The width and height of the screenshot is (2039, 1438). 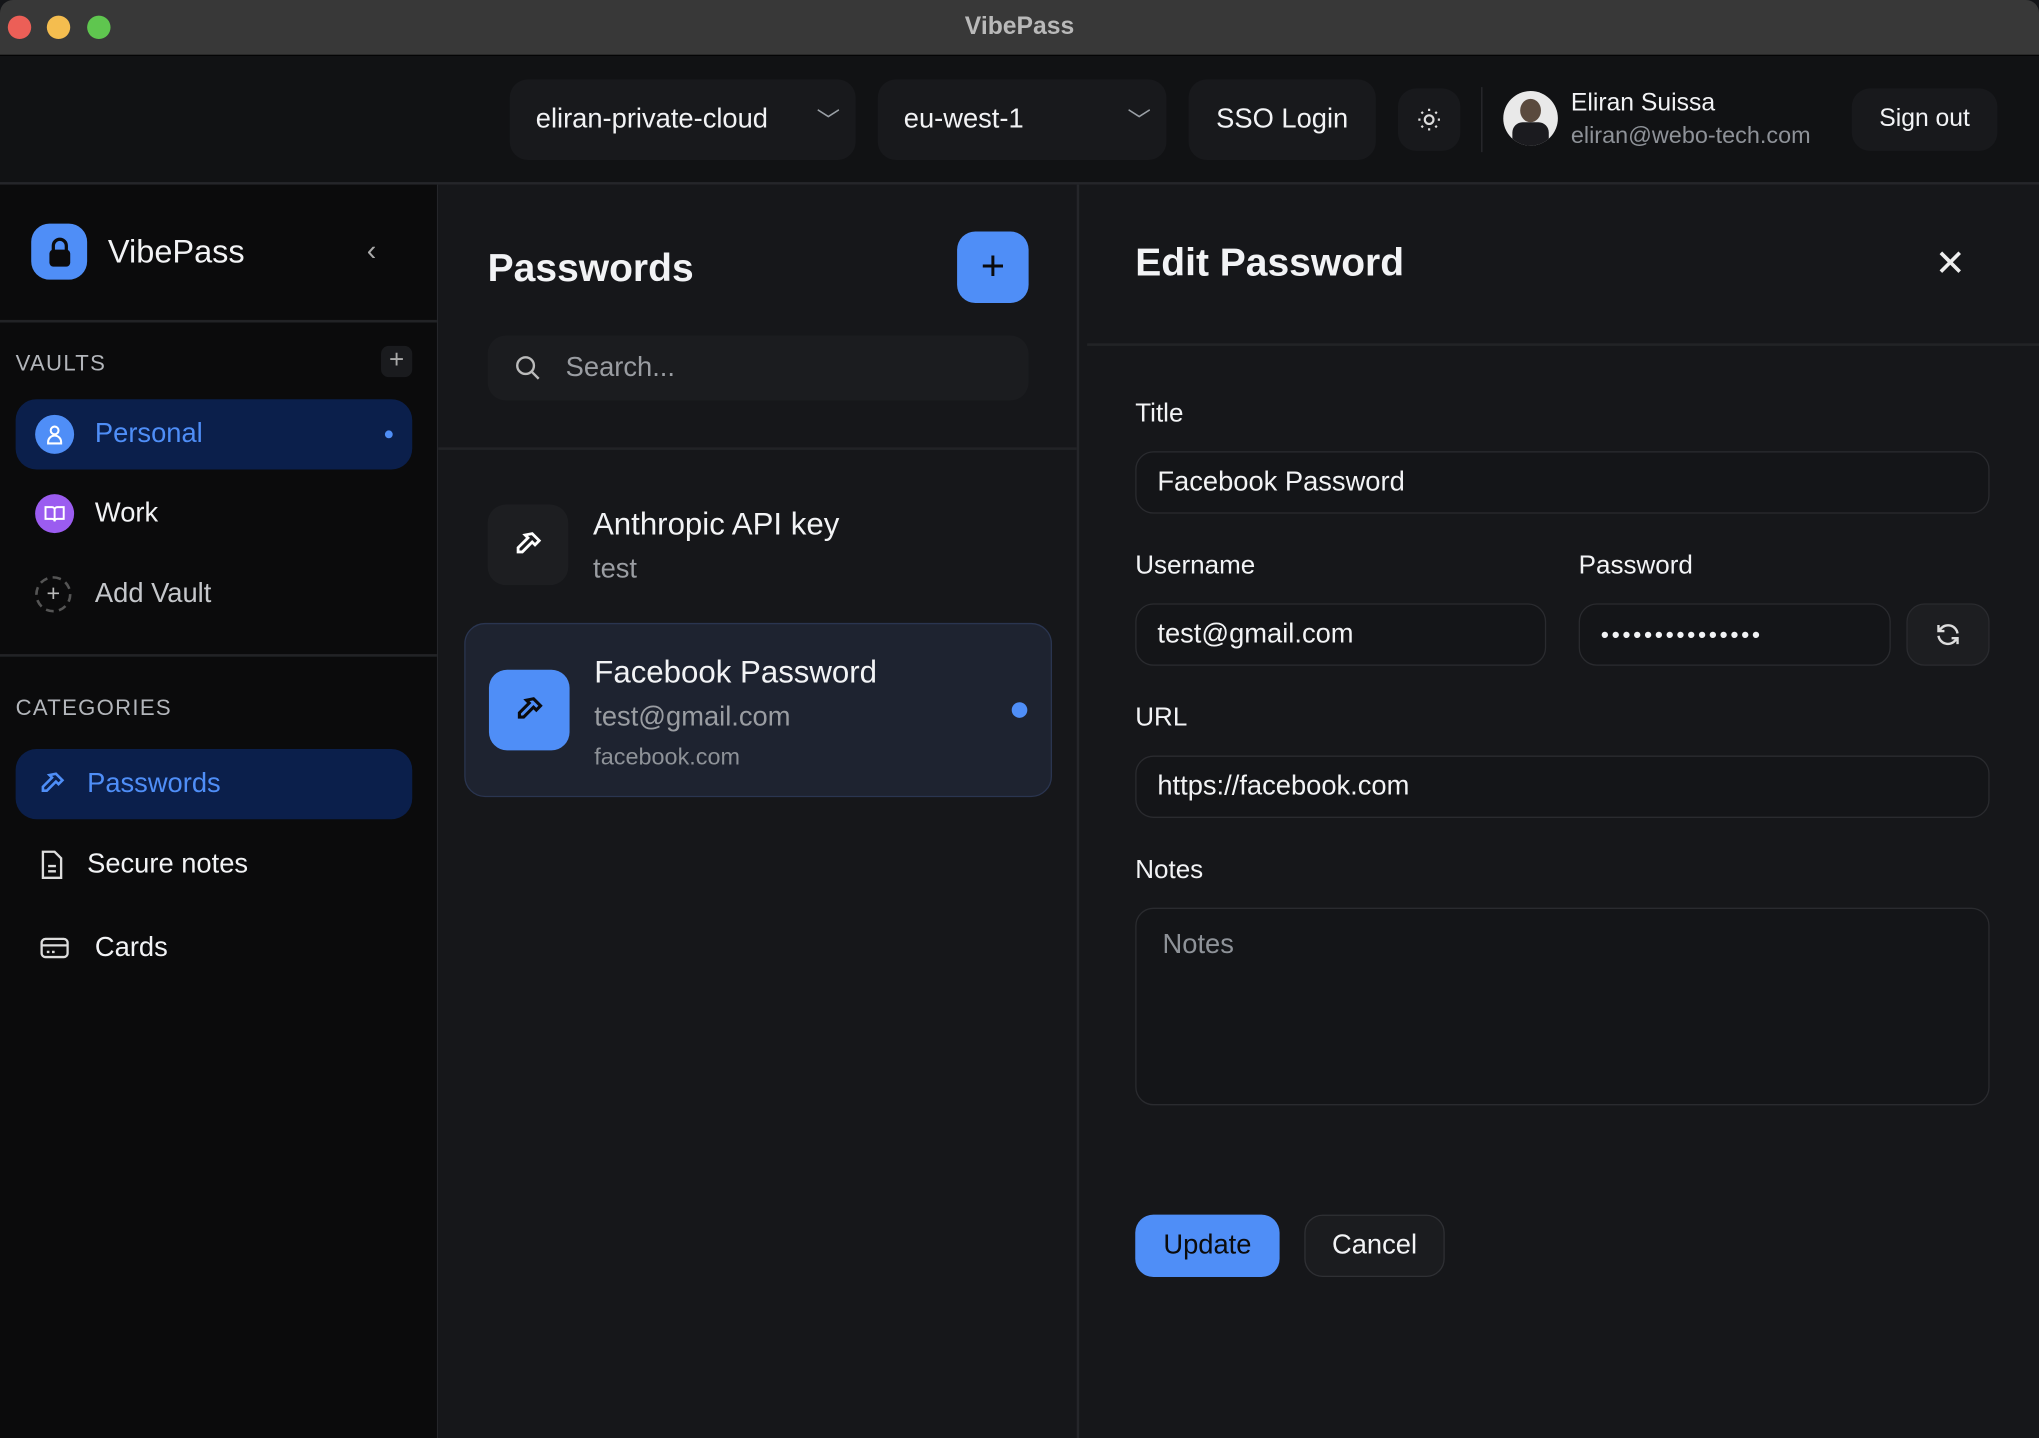 I want to click on region-select-value: eu-west-1, so click(x=963, y=119).